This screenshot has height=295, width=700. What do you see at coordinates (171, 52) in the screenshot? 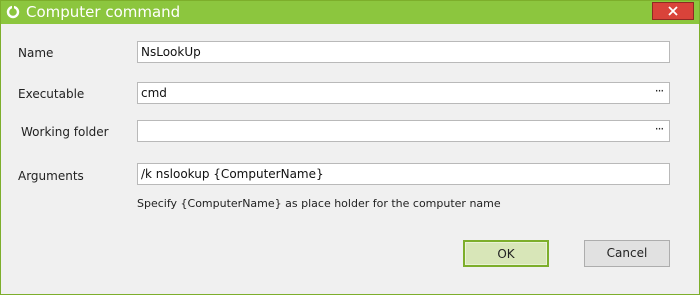
I see `name-value: NsLookUp` at bounding box center [171, 52].